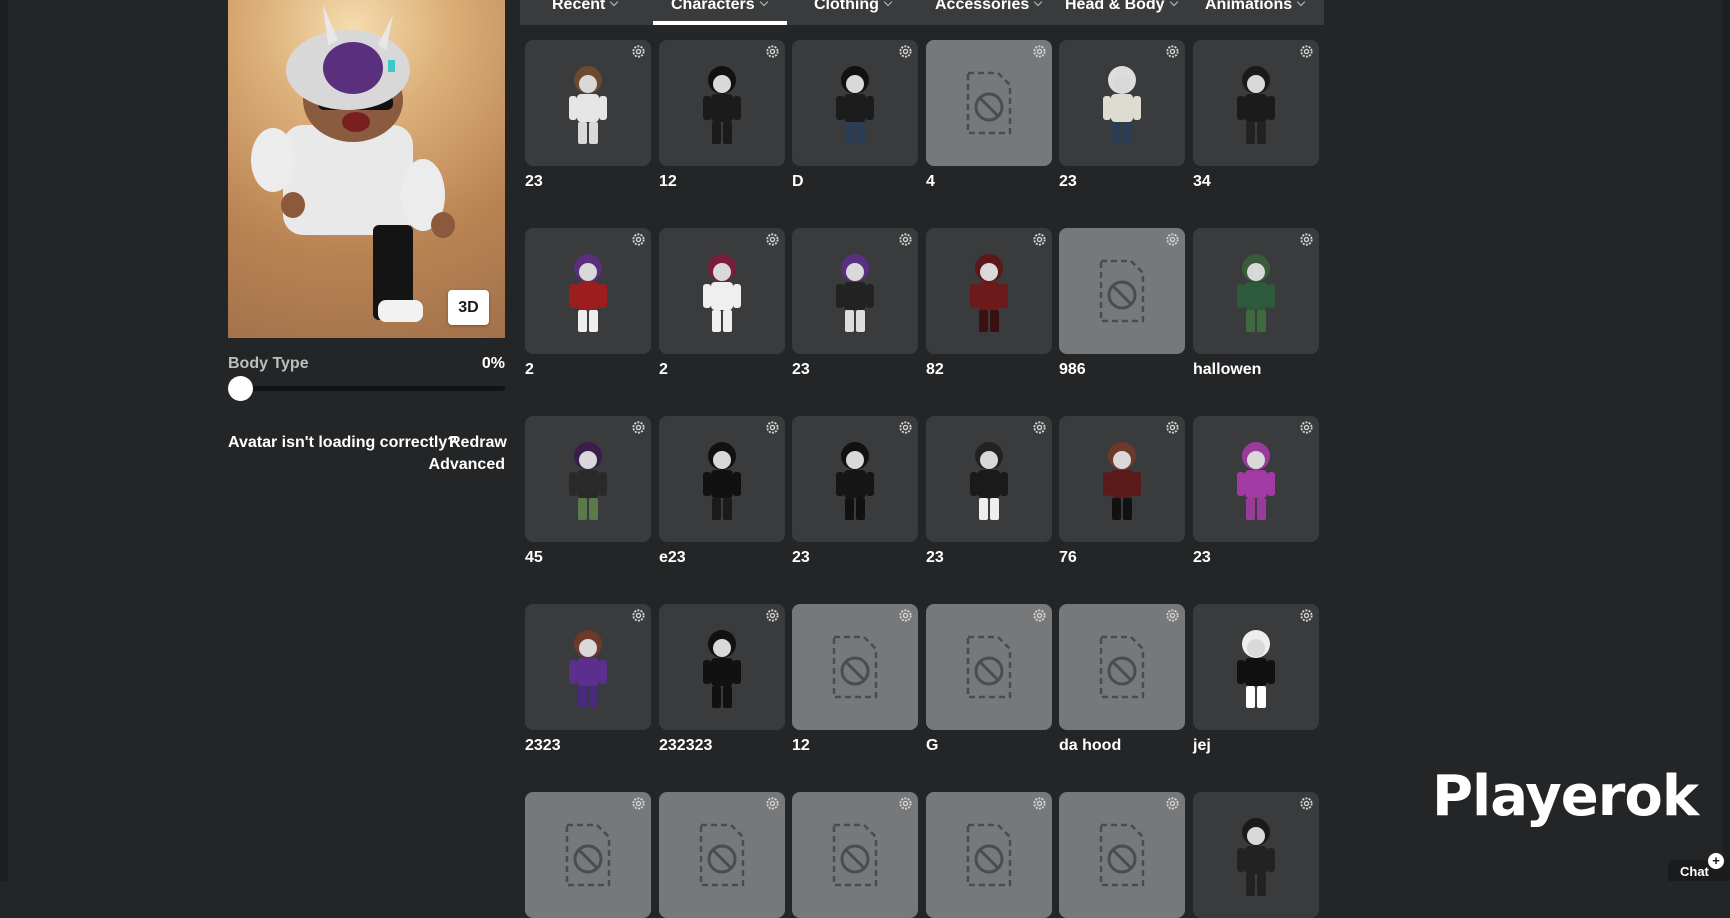 Image resolution: width=1730 pixels, height=918 pixels. What do you see at coordinates (452, 465) in the screenshot?
I see `advanced-link: Advanced` at bounding box center [452, 465].